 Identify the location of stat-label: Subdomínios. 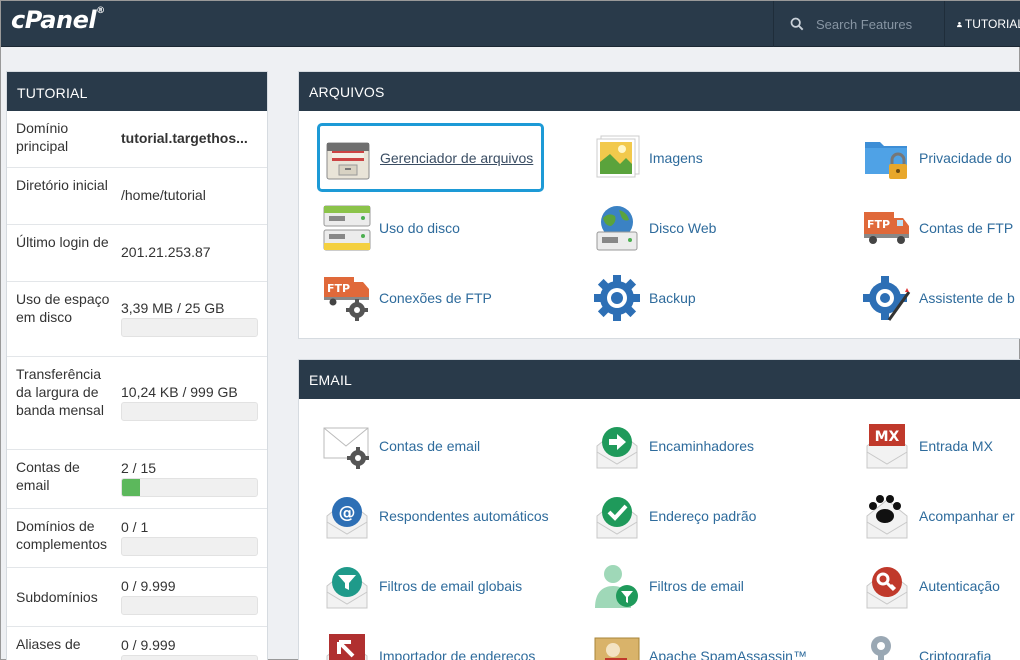
(57, 597).